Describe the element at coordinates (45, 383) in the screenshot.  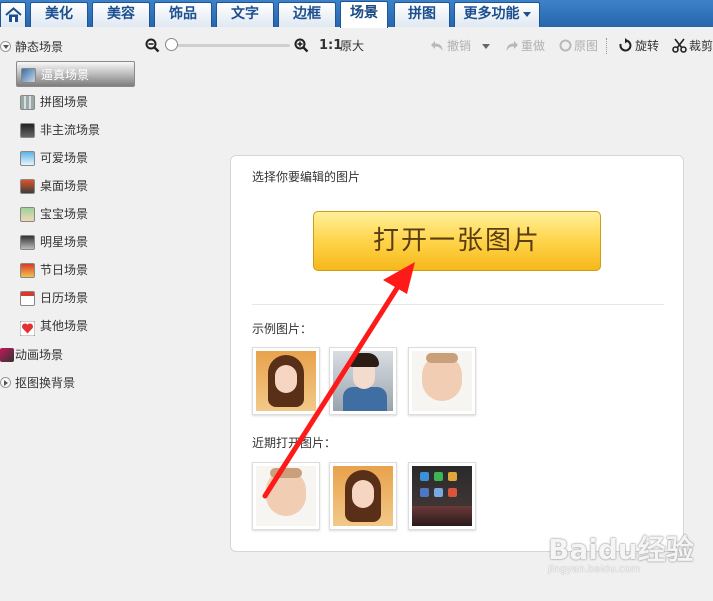
I see `group-label: 抠图换背景` at that location.